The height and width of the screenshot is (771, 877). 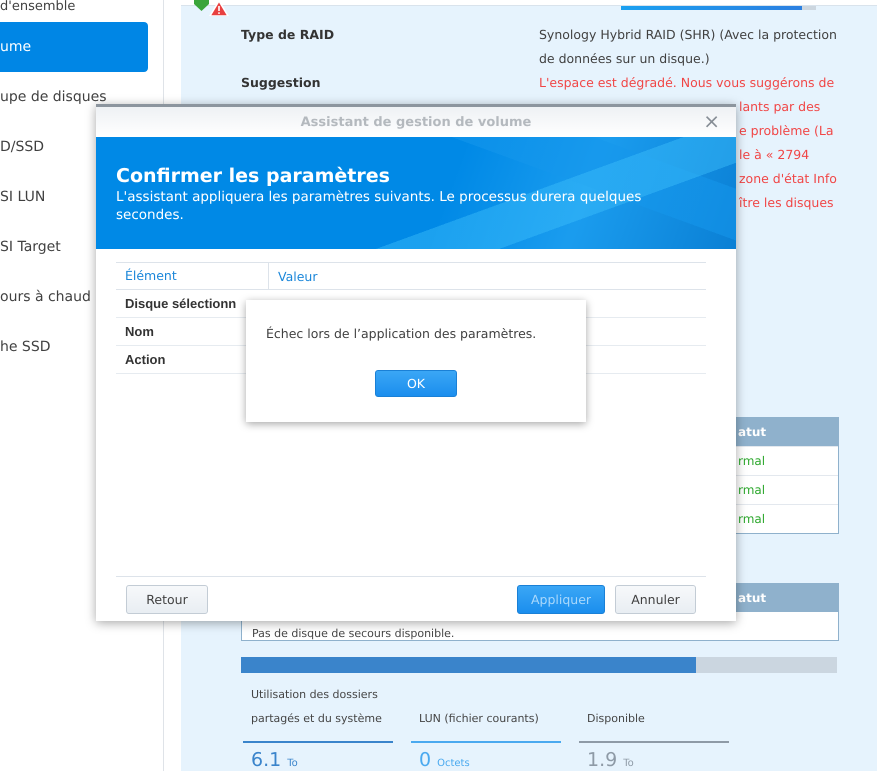 What do you see at coordinates (786, 203) in the screenshot?
I see `info-text: ître les disques` at bounding box center [786, 203].